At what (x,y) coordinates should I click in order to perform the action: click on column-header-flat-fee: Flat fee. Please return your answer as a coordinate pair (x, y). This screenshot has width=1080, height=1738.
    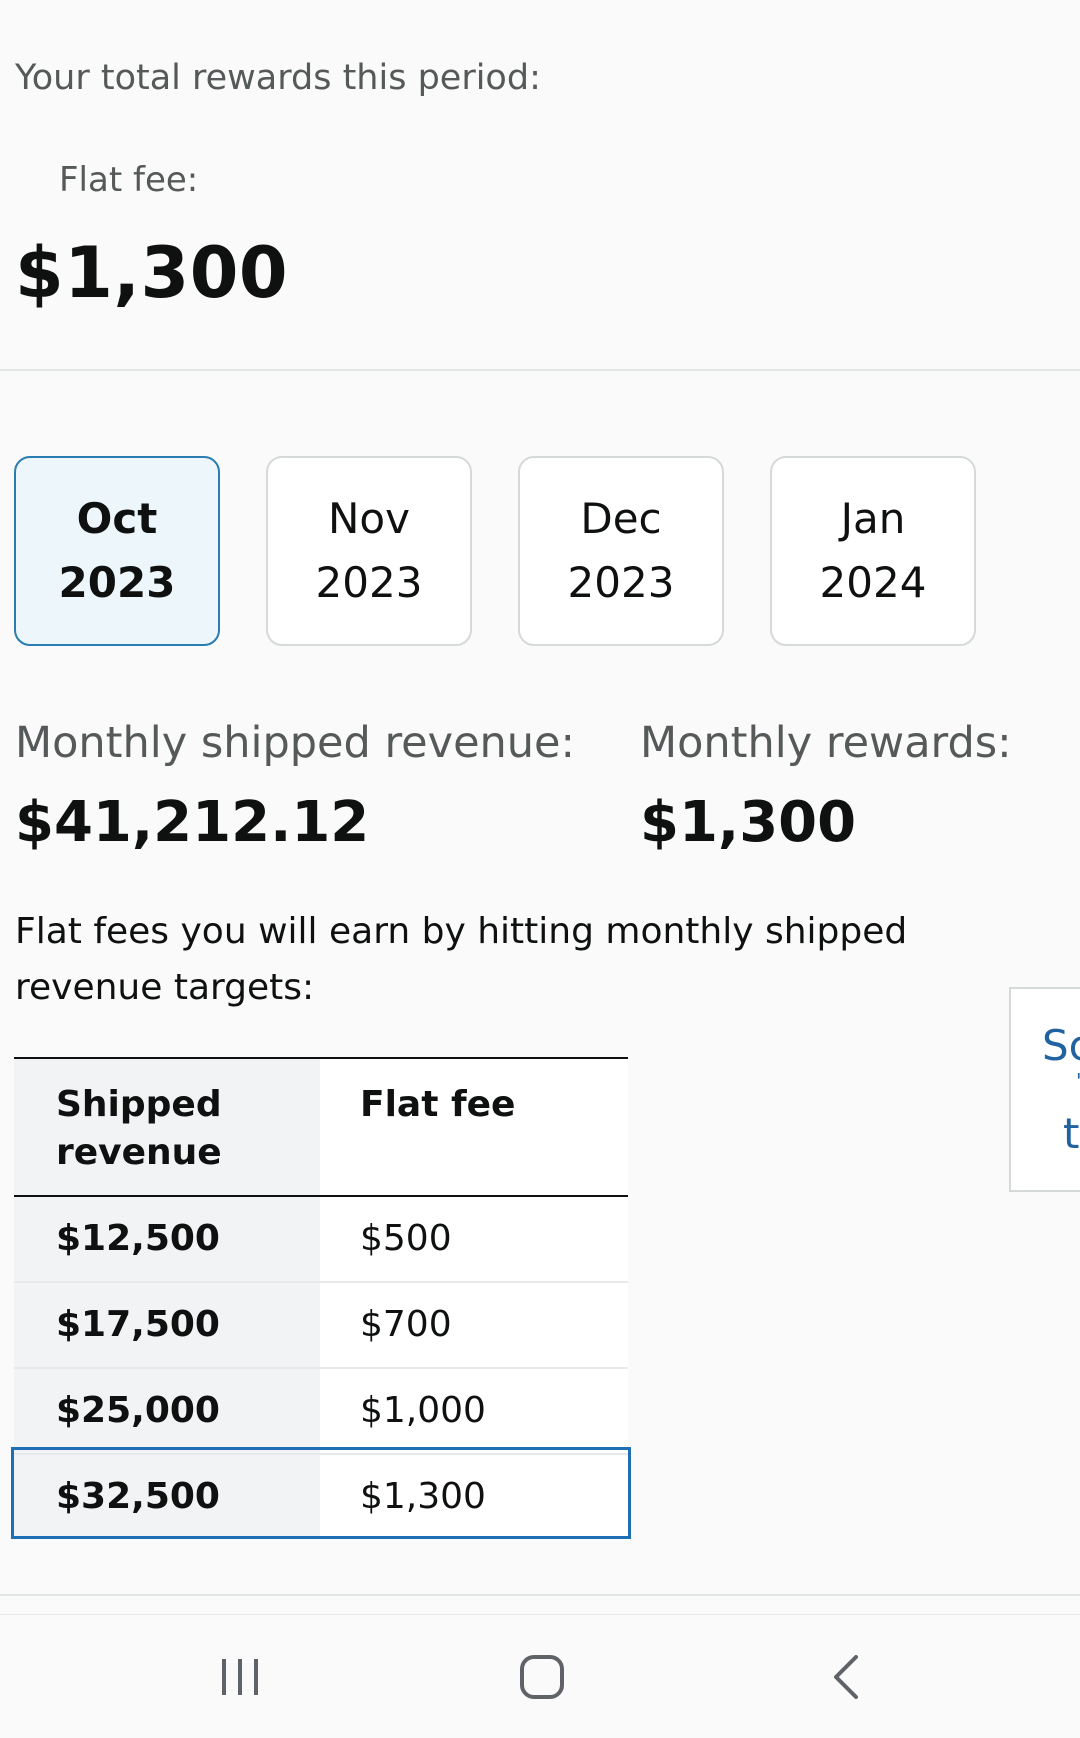
    Looking at the image, I should click on (474, 1127).